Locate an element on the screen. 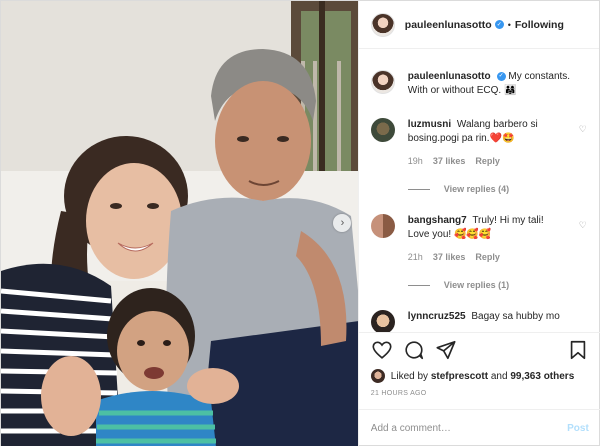  view-replies-label: View replies (4) is located at coordinates (476, 189).